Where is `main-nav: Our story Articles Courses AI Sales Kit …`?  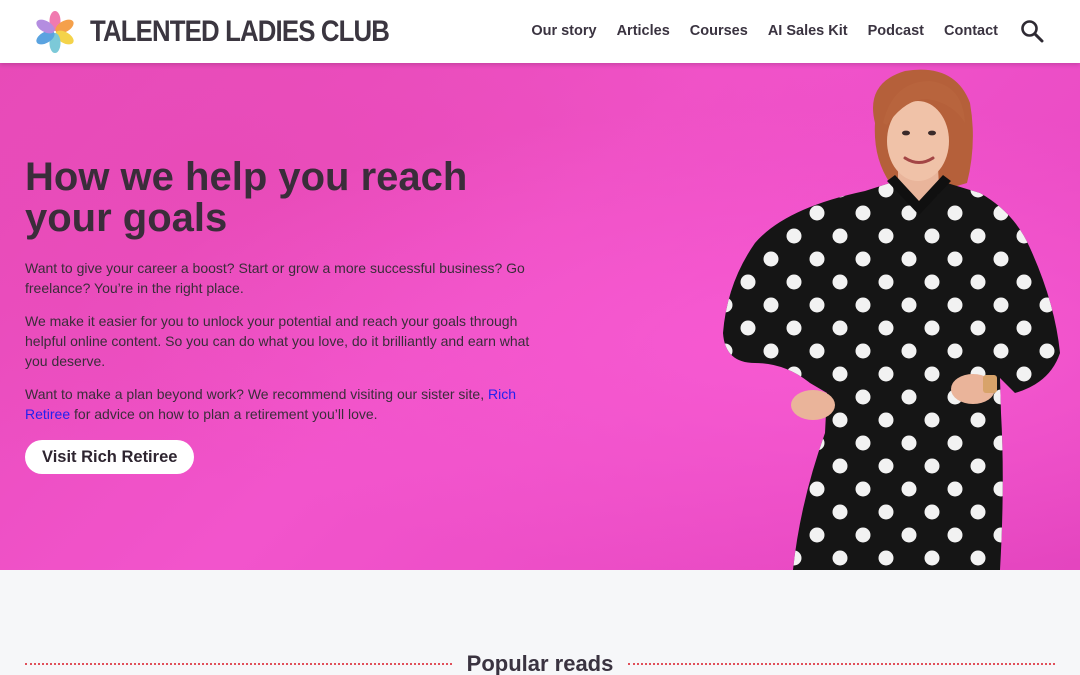 main-nav: Our story Articles Courses AI Sales Kit … is located at coordinates (754, 31).